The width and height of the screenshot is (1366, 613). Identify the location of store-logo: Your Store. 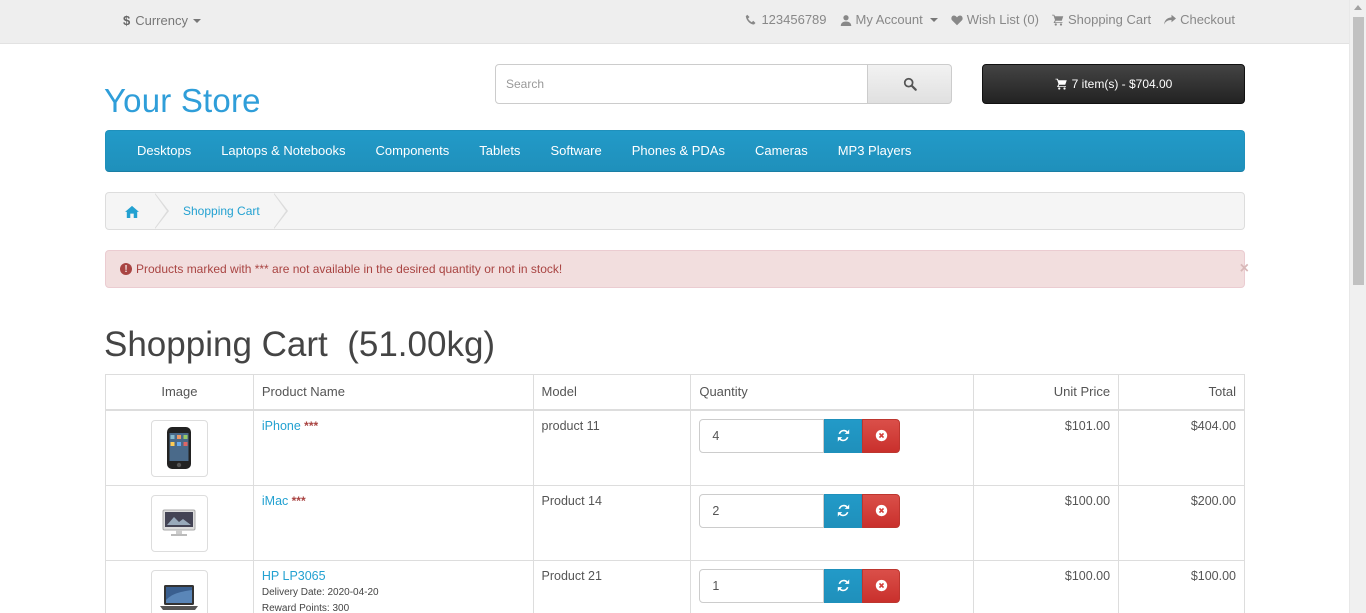
(182, 101).